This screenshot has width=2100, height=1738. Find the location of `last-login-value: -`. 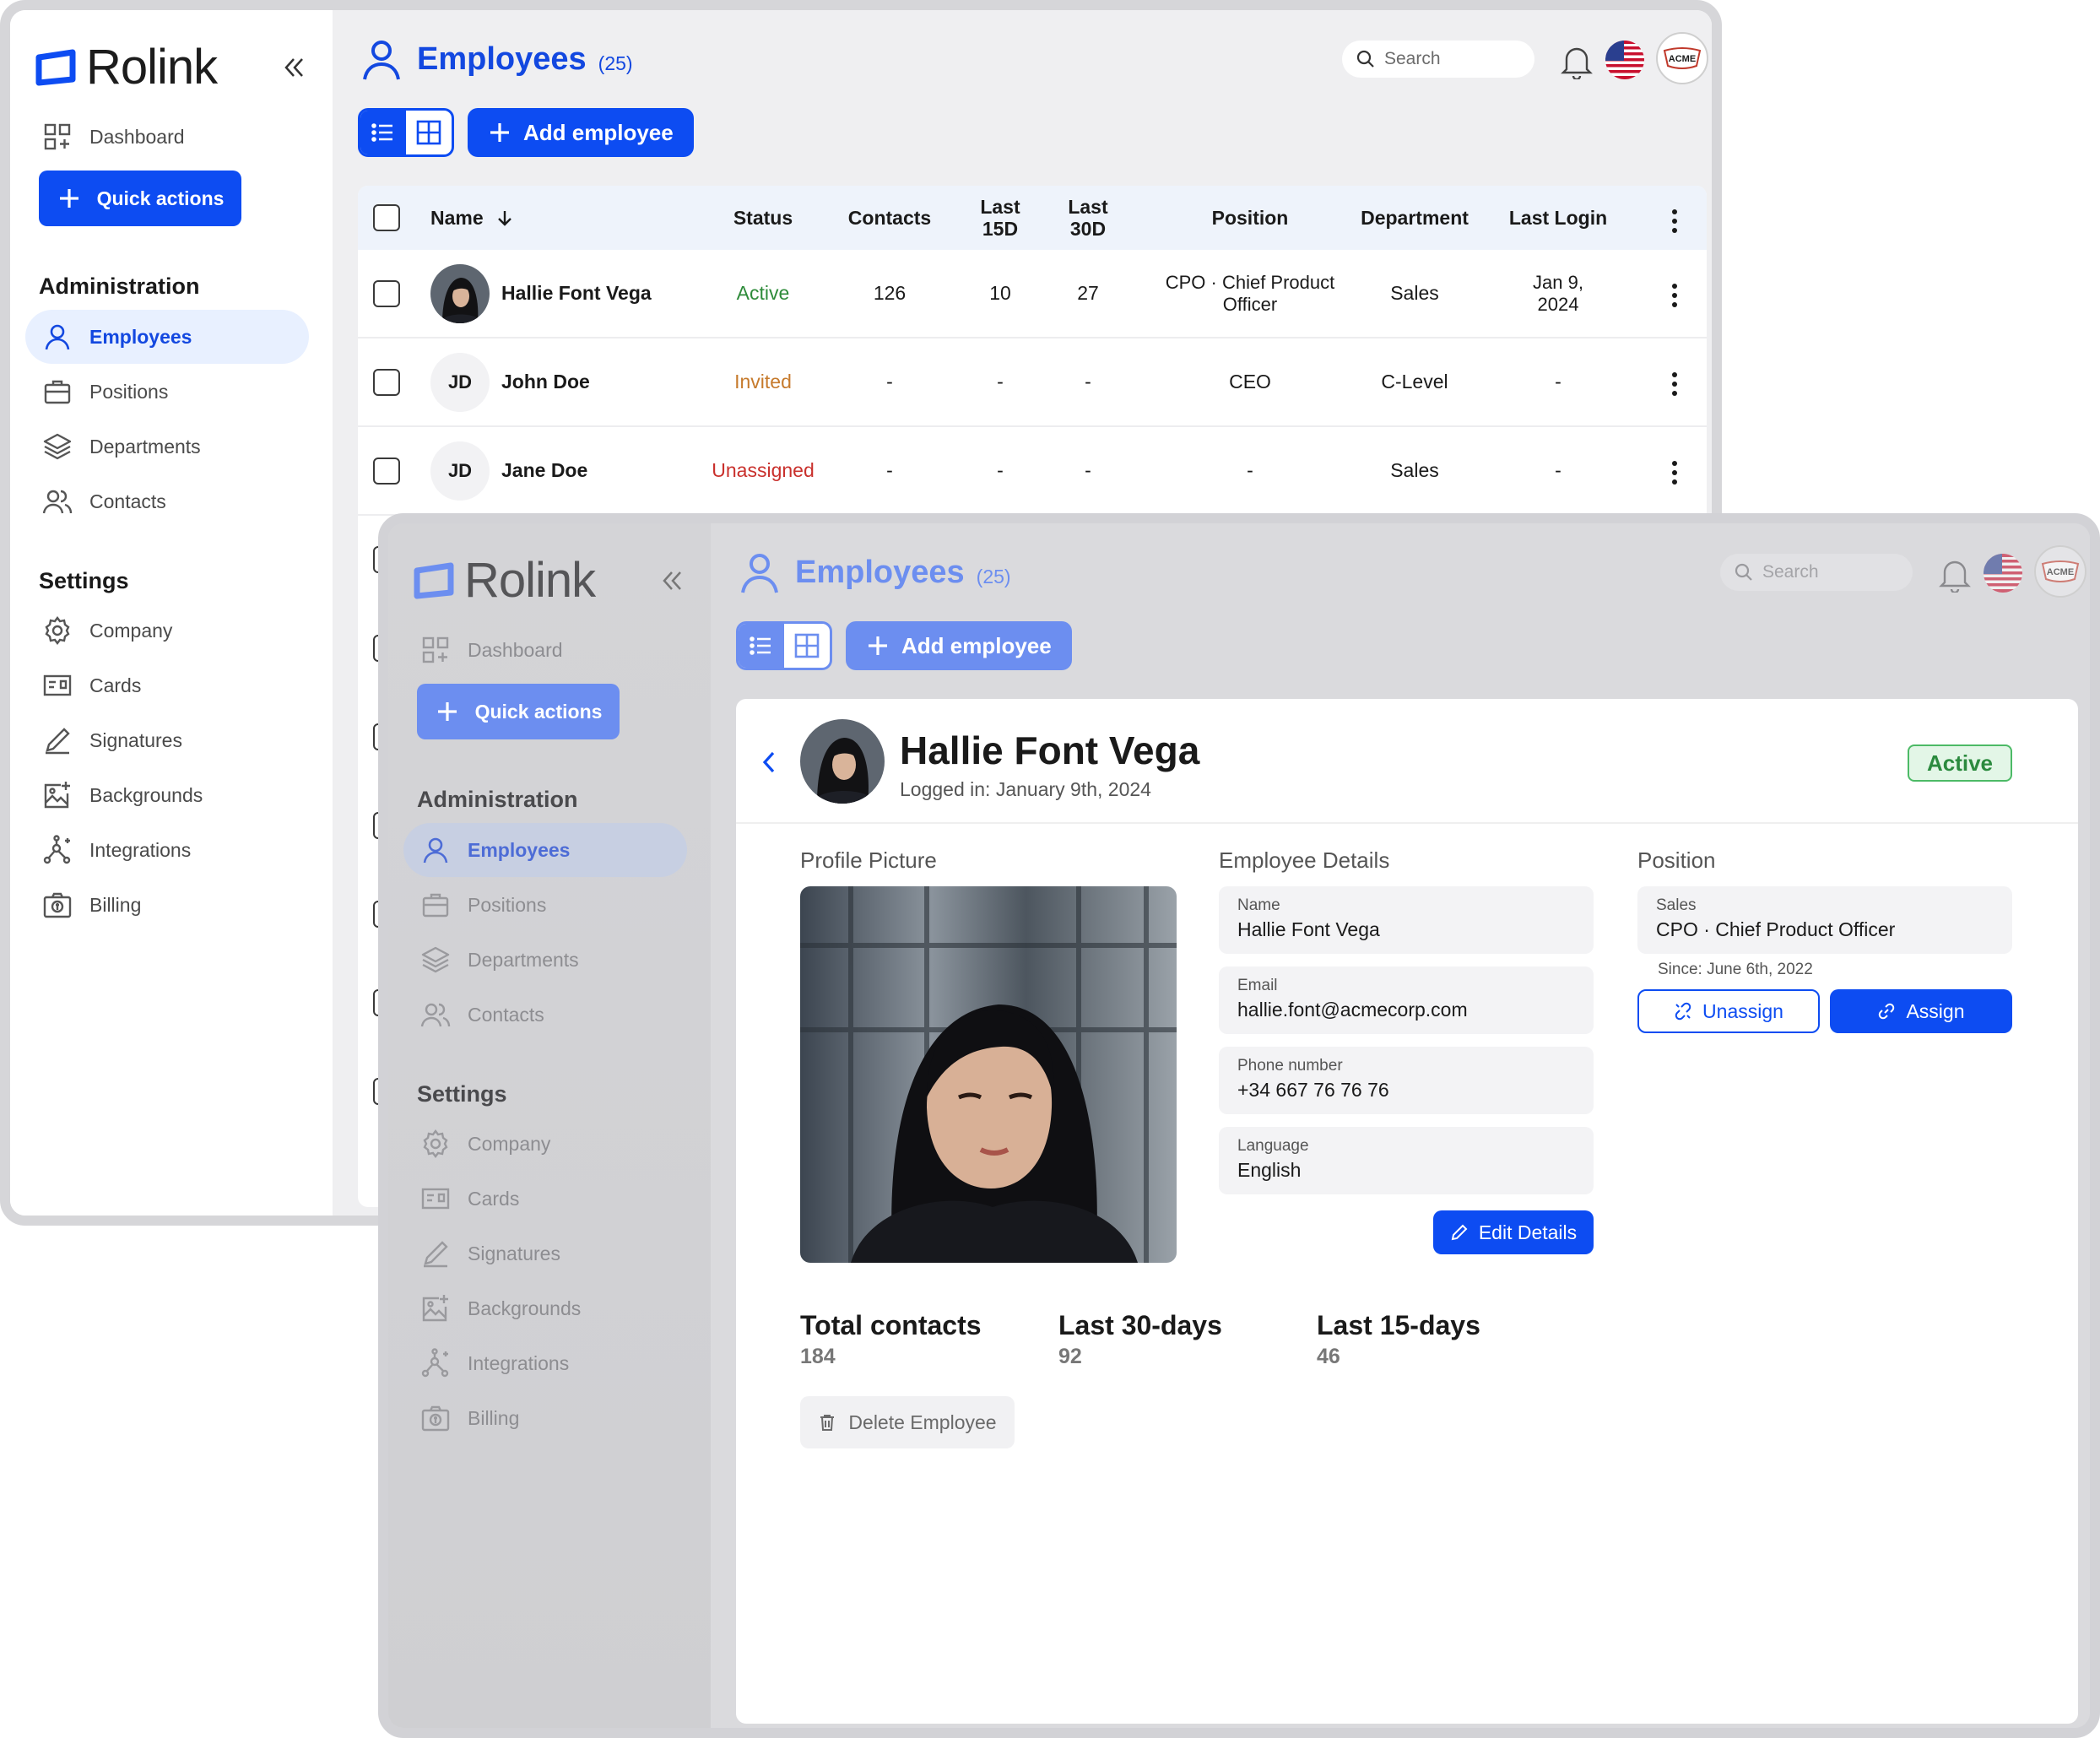

last-login-value: - is located at coordinates (1558, 382).